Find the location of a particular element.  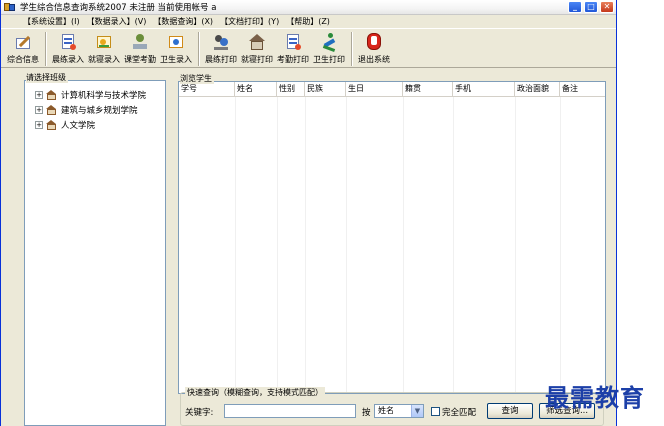

menu-data-entry: 【数据录入】(V) is located at coordinates (117, 21).